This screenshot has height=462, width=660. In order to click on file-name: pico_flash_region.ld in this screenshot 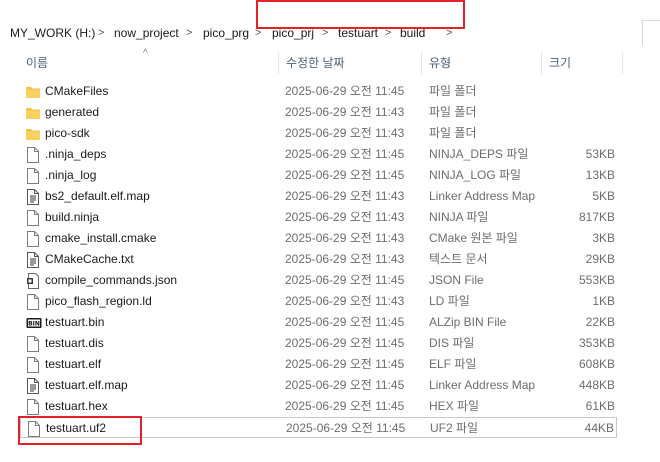, I will do `click(98, 301)`.